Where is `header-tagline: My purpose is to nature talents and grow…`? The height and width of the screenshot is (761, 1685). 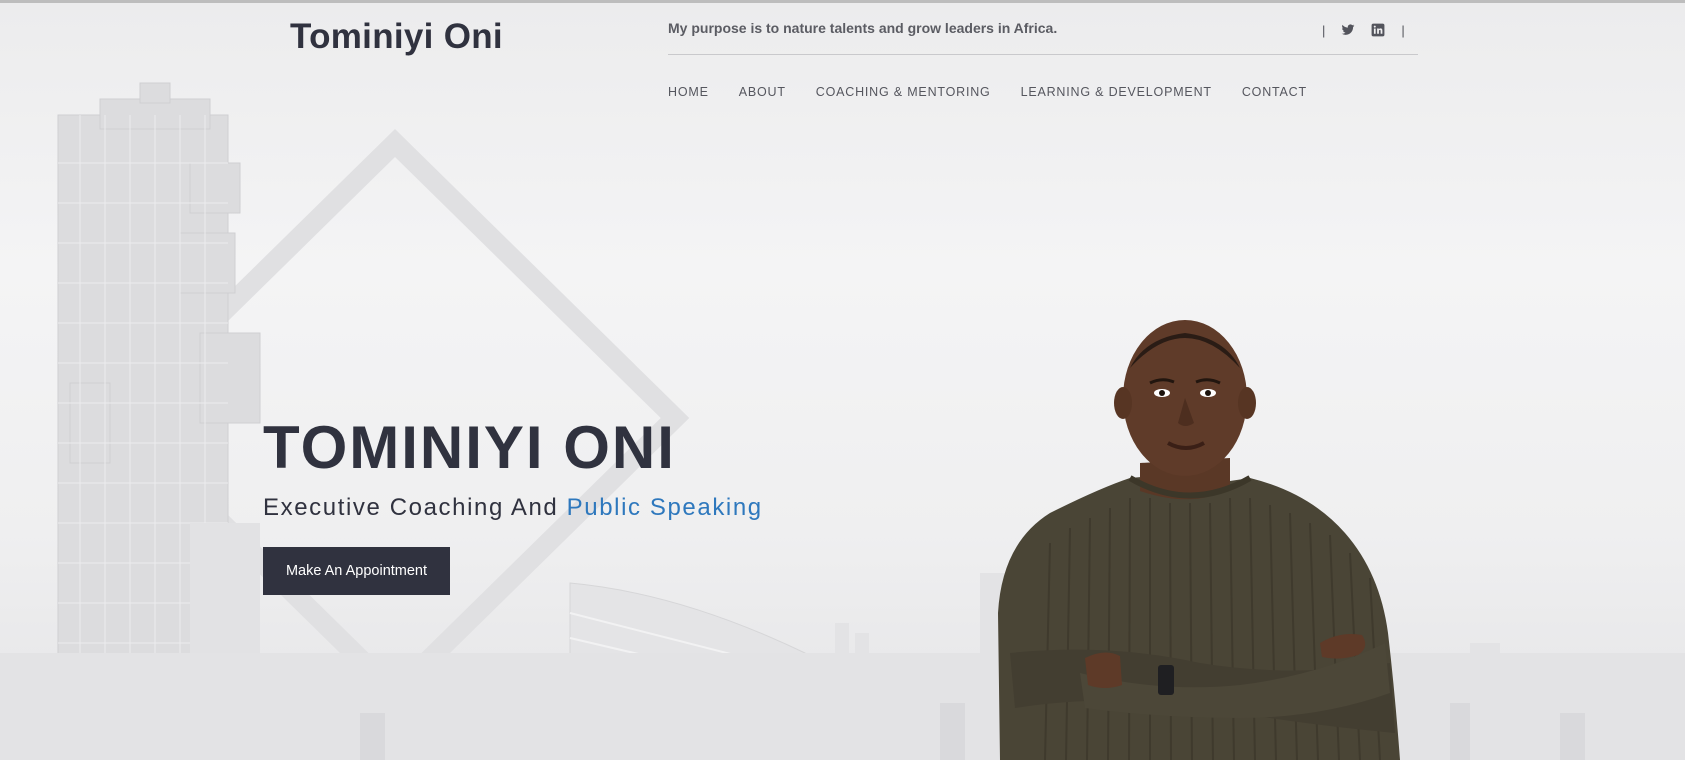 header-tagline: My purpose is to nature talents and grow… is located at coordinates (863, 28).